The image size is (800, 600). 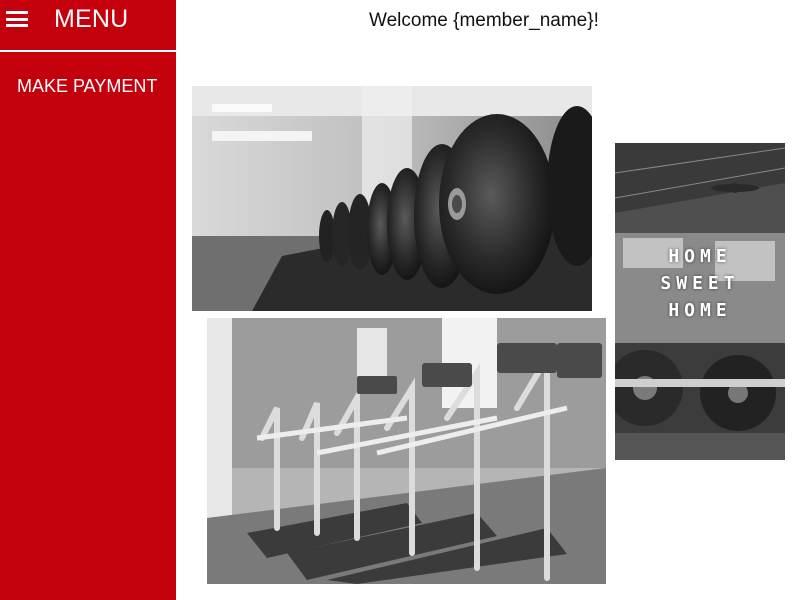 I want to click on welcome-message: Welcome {member_name}!, so click(x=484, y=20).